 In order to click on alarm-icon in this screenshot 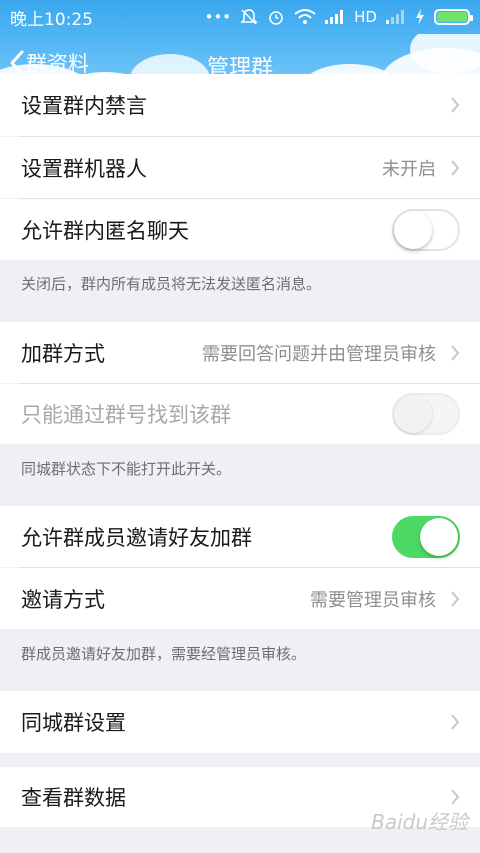, I will do `click(276, 18)`.